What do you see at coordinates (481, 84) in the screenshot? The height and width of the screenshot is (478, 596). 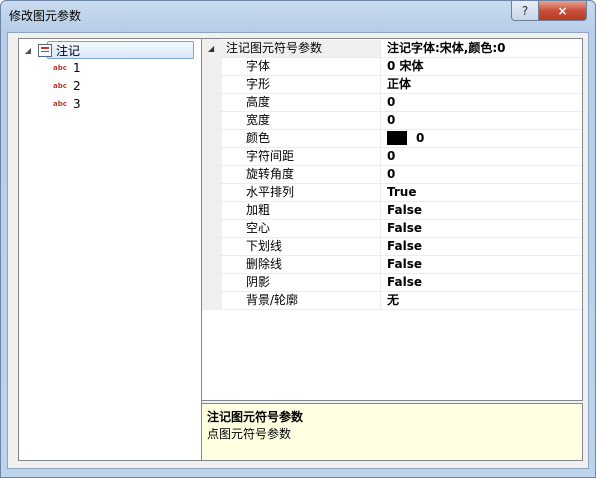 I see `property-value: 正体` at bounding box center [481, 84].